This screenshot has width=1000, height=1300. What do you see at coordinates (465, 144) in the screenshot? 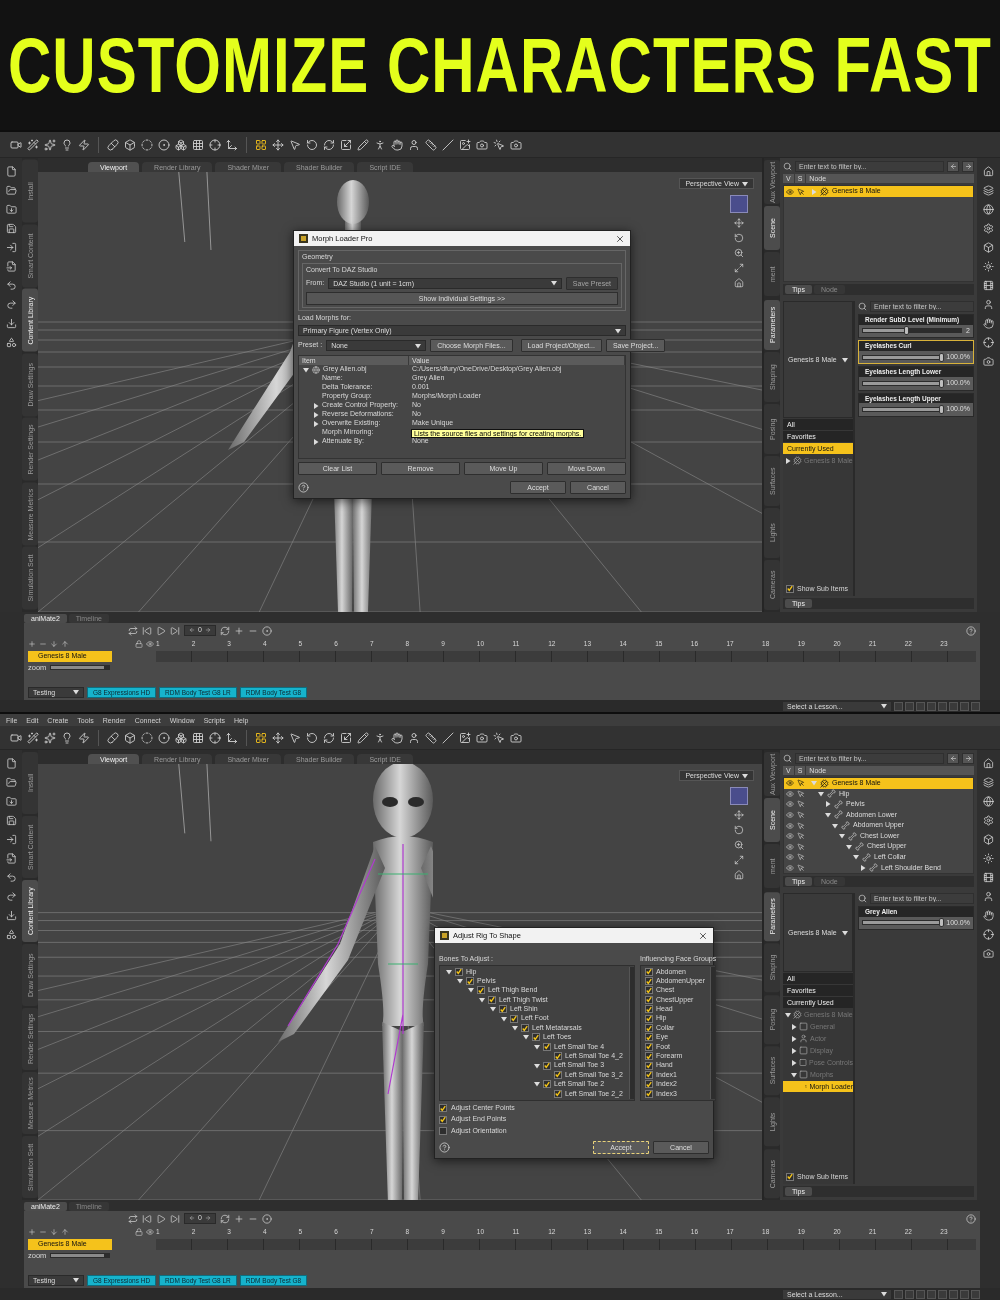
I see `image-icon` at bounding box center [465, 144].